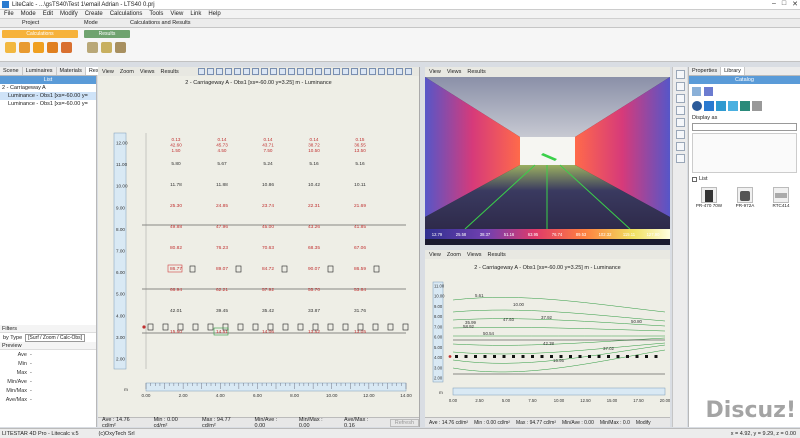 The width and height of the screenshot is (800, 438). Describe the element at coordinates (680, 134) in the screenshot. I see `view-tool-6-icon` at that location.